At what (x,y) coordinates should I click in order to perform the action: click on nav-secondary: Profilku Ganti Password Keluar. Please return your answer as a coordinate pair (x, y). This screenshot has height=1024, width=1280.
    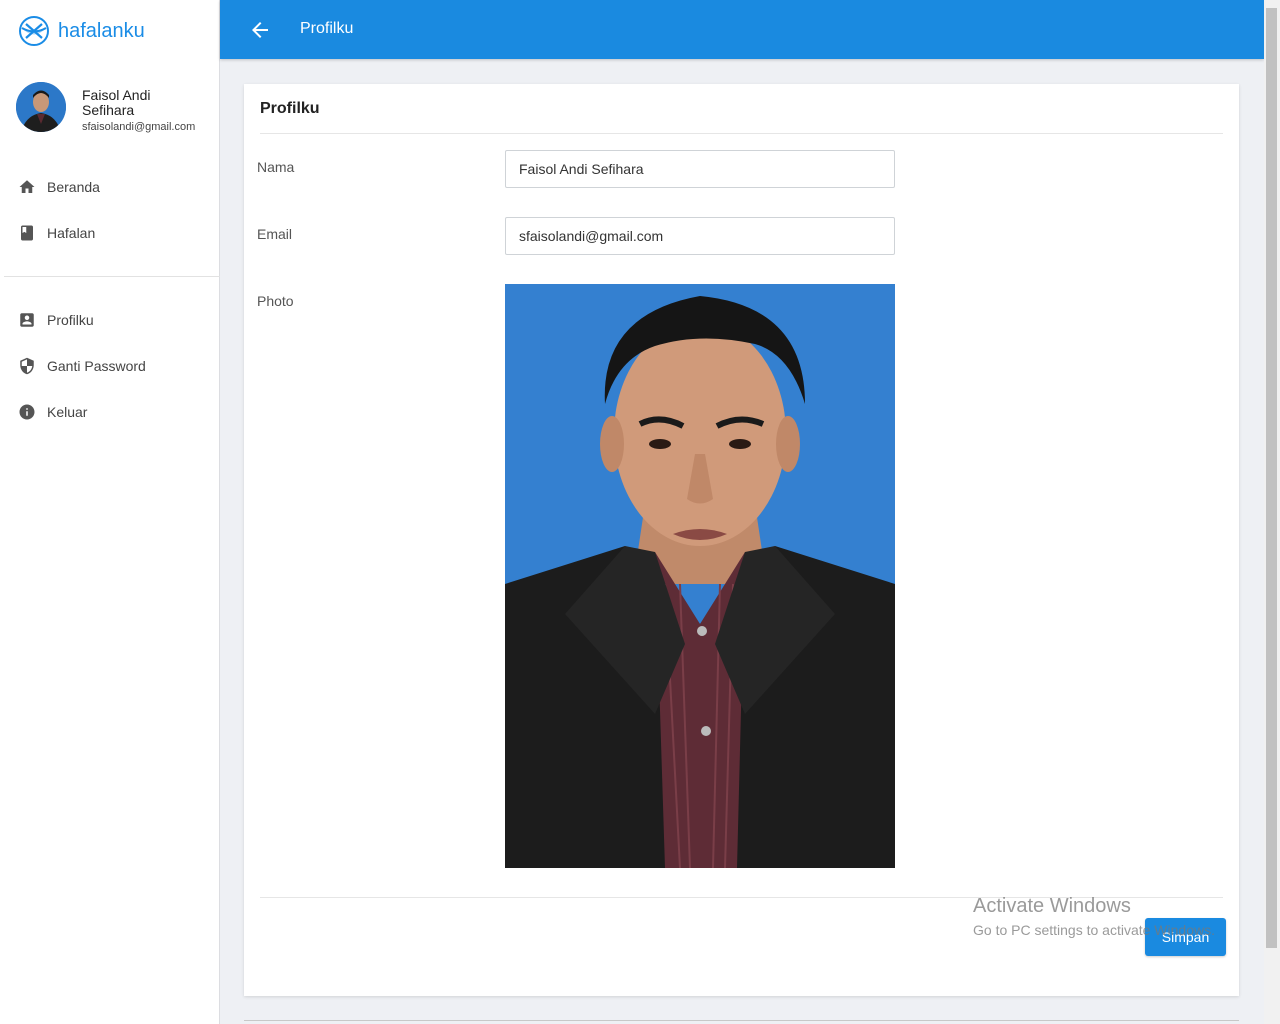
    Looking at the image, I should click on (110, 366).